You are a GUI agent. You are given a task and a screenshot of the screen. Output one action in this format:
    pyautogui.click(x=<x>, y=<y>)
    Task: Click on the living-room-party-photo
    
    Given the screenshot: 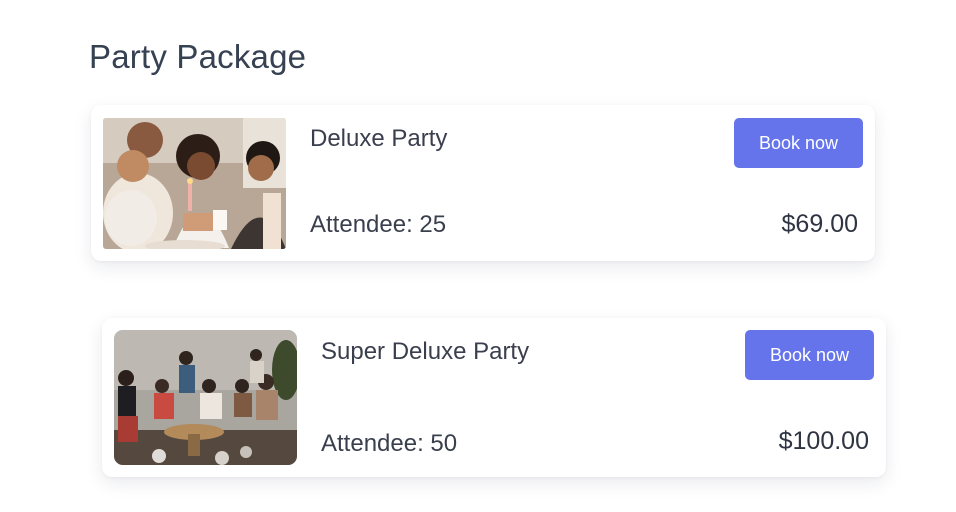 What is the action you would take?
    pyautogui.click(x=205, y=397)
    